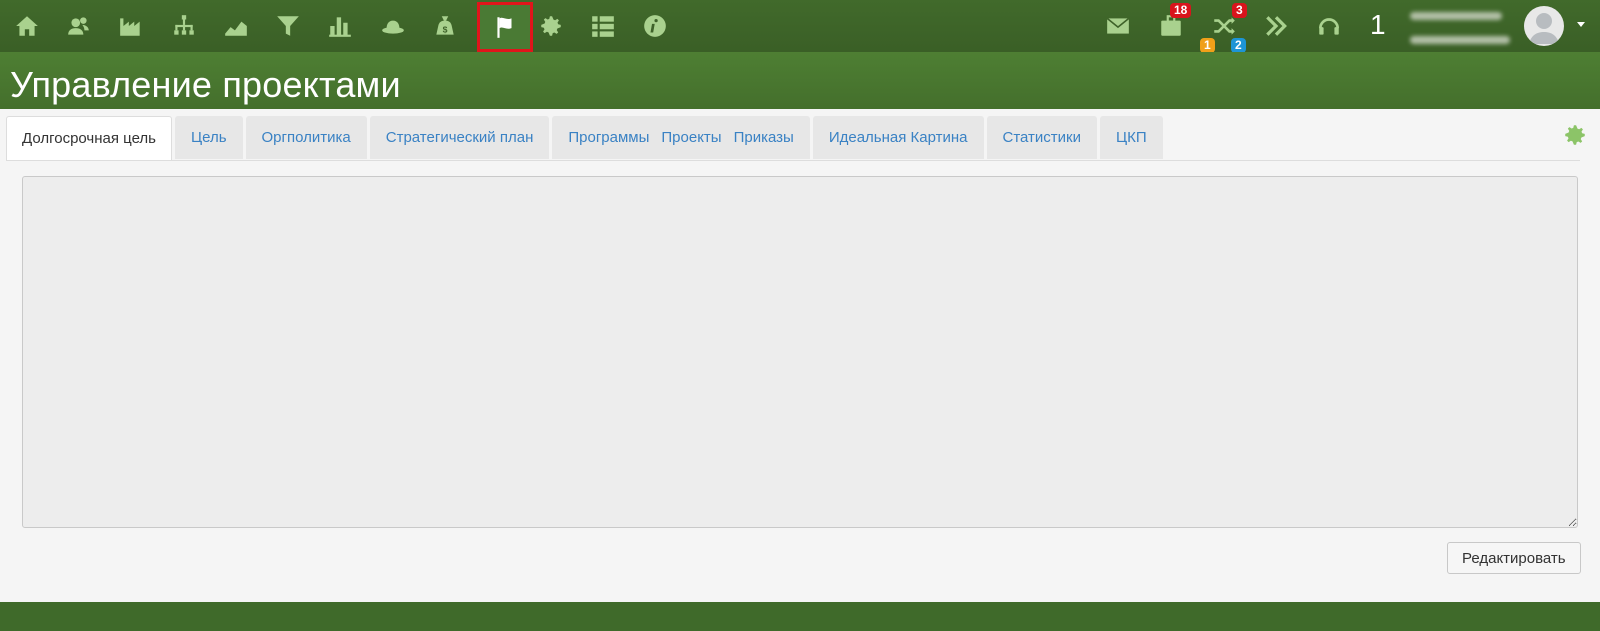  I want to click on shuffle-badge-top: 3, so click(1239, 10).